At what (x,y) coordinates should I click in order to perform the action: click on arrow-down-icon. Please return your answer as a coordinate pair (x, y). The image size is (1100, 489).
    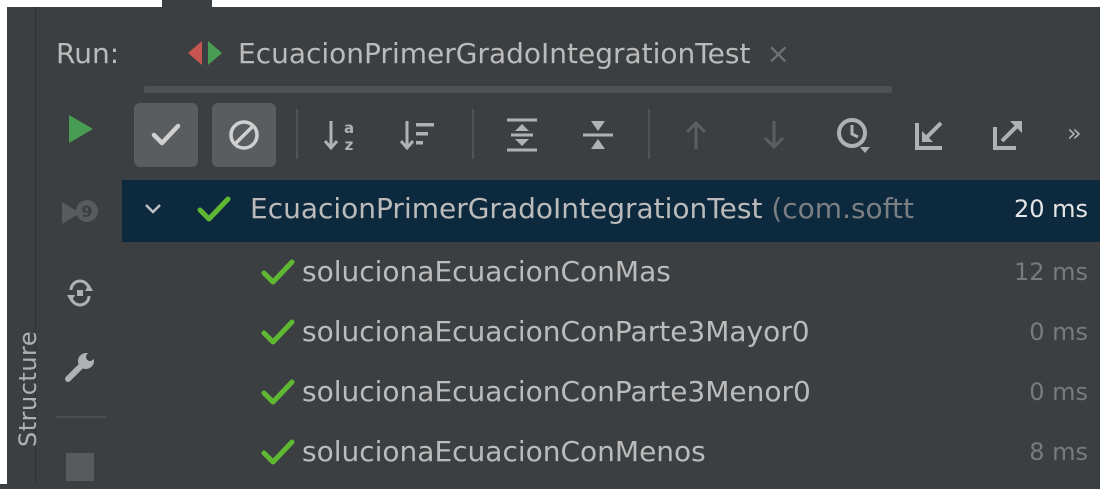
    Looking at the image, I should click on (774, 135).